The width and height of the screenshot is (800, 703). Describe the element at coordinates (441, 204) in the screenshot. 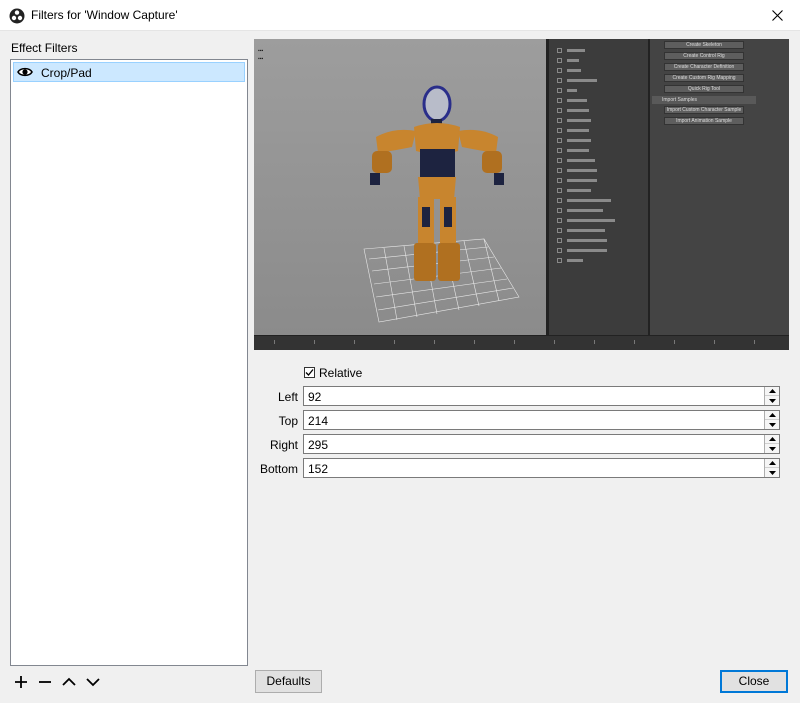

I see `character-model` at that location.